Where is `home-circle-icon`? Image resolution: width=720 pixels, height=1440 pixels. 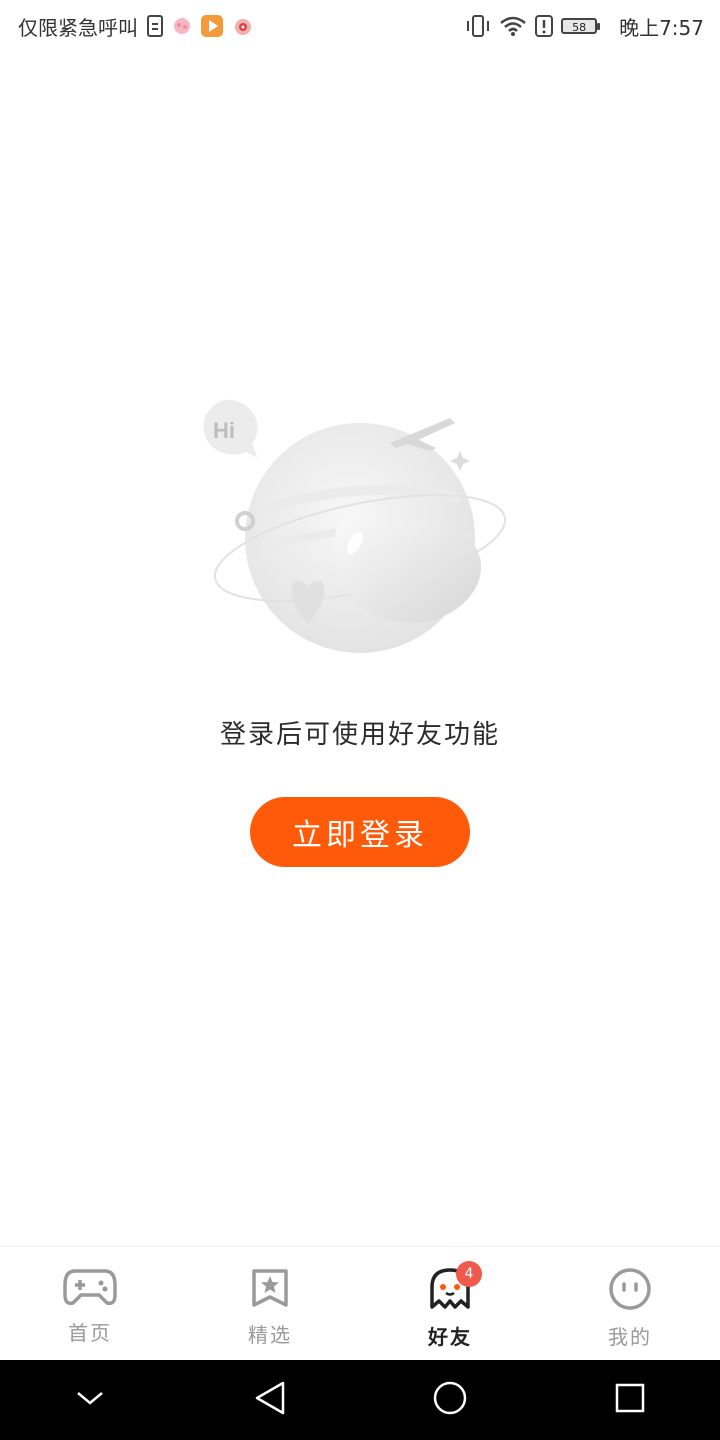 home-circle-icon is located at coordinates (450, 1400).